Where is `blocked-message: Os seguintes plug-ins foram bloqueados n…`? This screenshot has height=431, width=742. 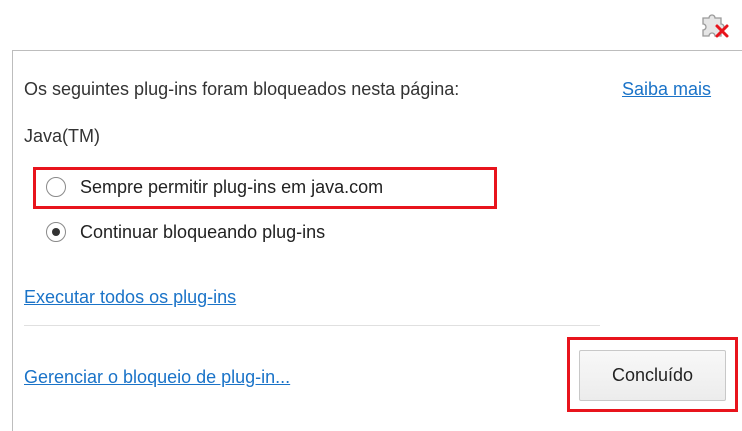
blocked-message: Os seguintes plug-ins foram bloqueados n… is located at coordinates (242, 89).